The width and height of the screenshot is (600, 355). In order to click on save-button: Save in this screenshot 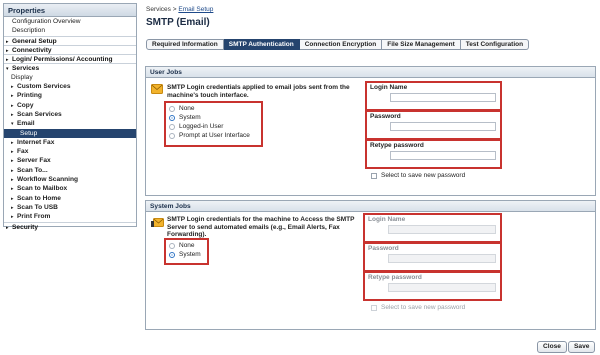, I will do `click(582, 347)`.